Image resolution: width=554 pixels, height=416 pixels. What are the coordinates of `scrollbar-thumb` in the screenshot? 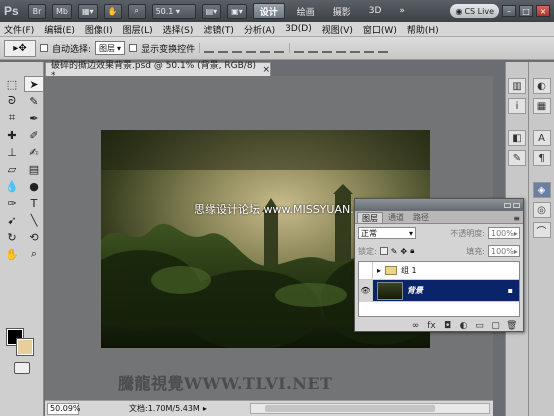 It's located at (350, 408).